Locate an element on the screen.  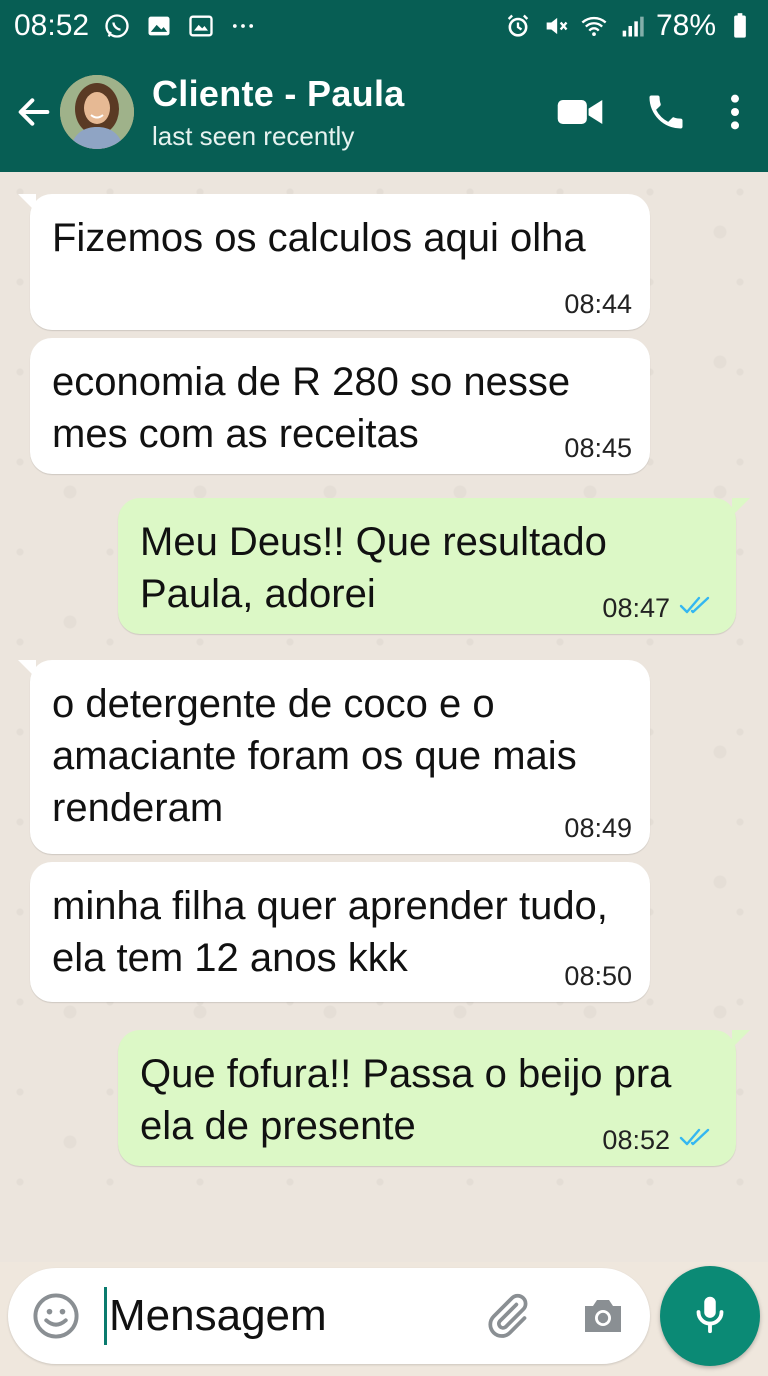
message-composer is located at coordinates (329, 1316).